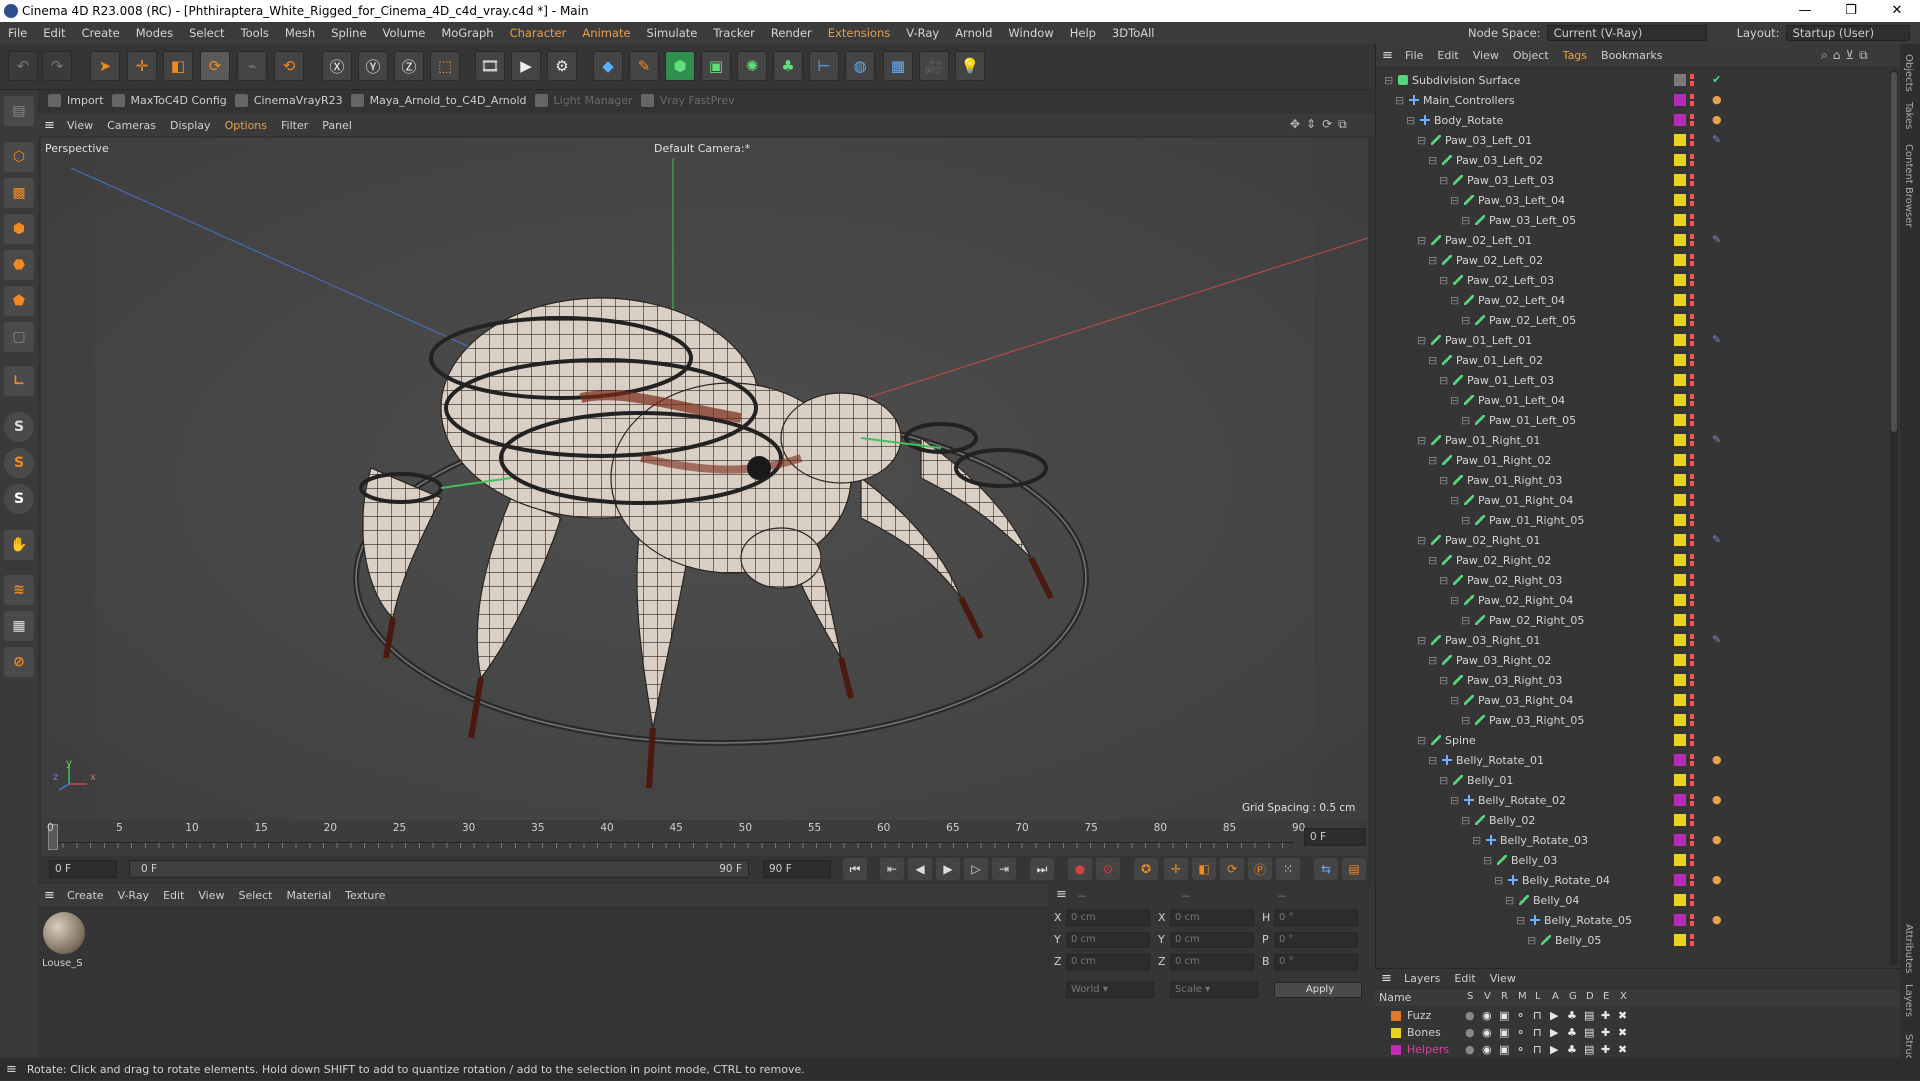 This screenshot has width=1920, height=1081. What do you see at coordinates (1631, 340) in the screenshot?
I see `object-row: ⊟ Paw_01_Left_01 ✎` at bounding box center [1631, 340].